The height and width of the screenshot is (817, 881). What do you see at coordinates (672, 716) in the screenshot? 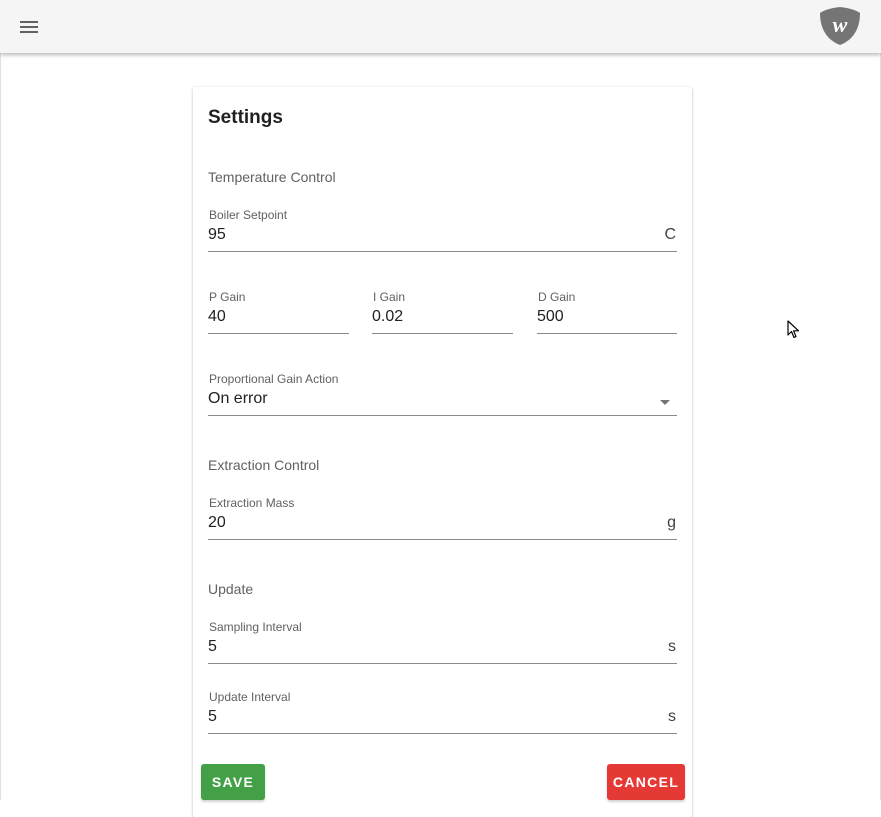
I see `update-interval-unit: s` at bounding box center [672, 716].